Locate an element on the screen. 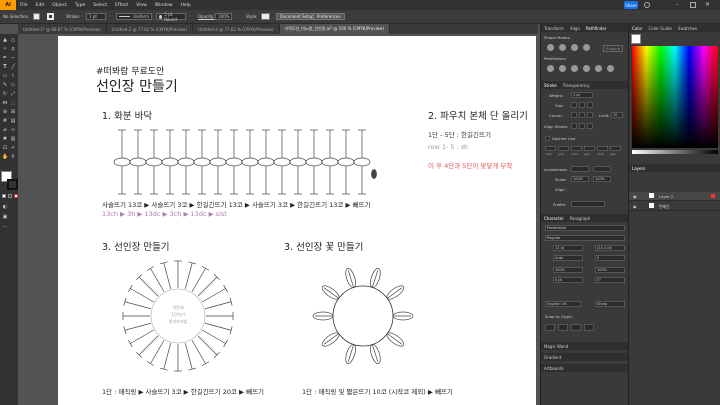 Image resolution: width=720 pixels, height=405 pixels. tab-stroke: Stroke is located at coordinates (550, 85).